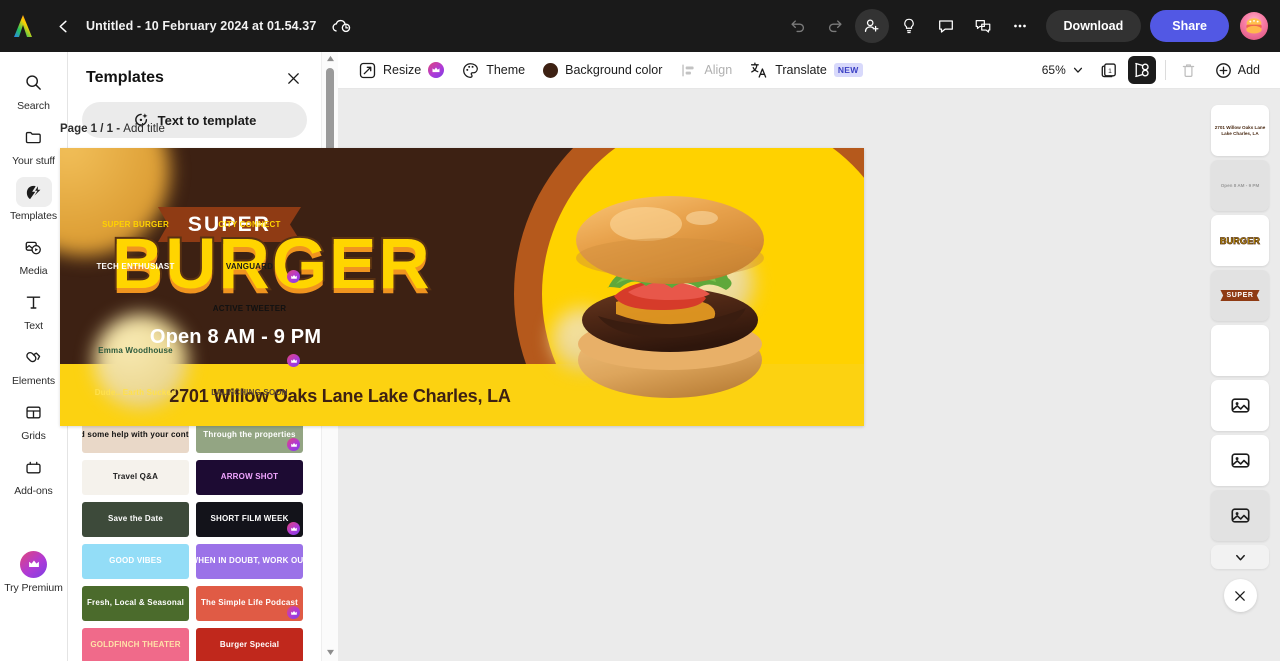  Describe the element at coordinates (194, 74) in the screenshot. I see `panel-header: Templates` at that location.